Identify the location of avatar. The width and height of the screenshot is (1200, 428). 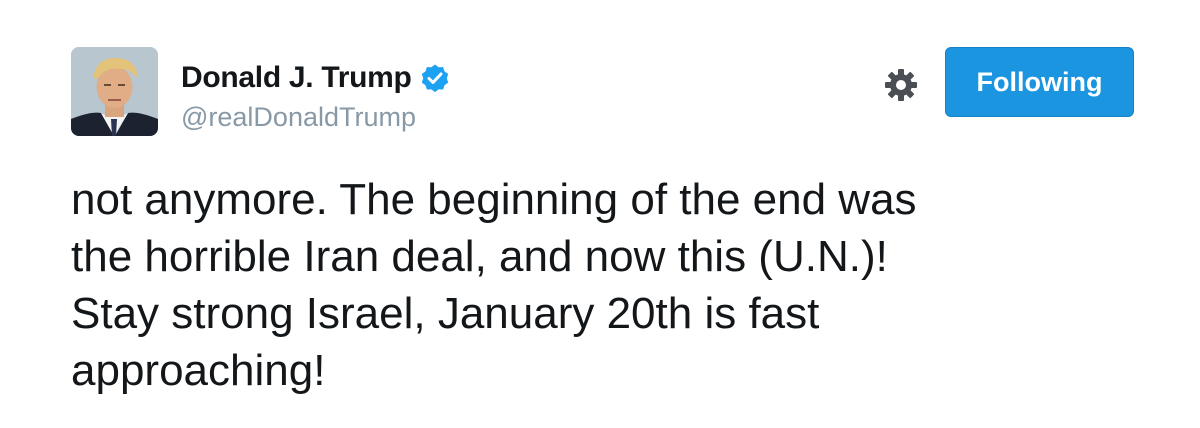
(114, 91).